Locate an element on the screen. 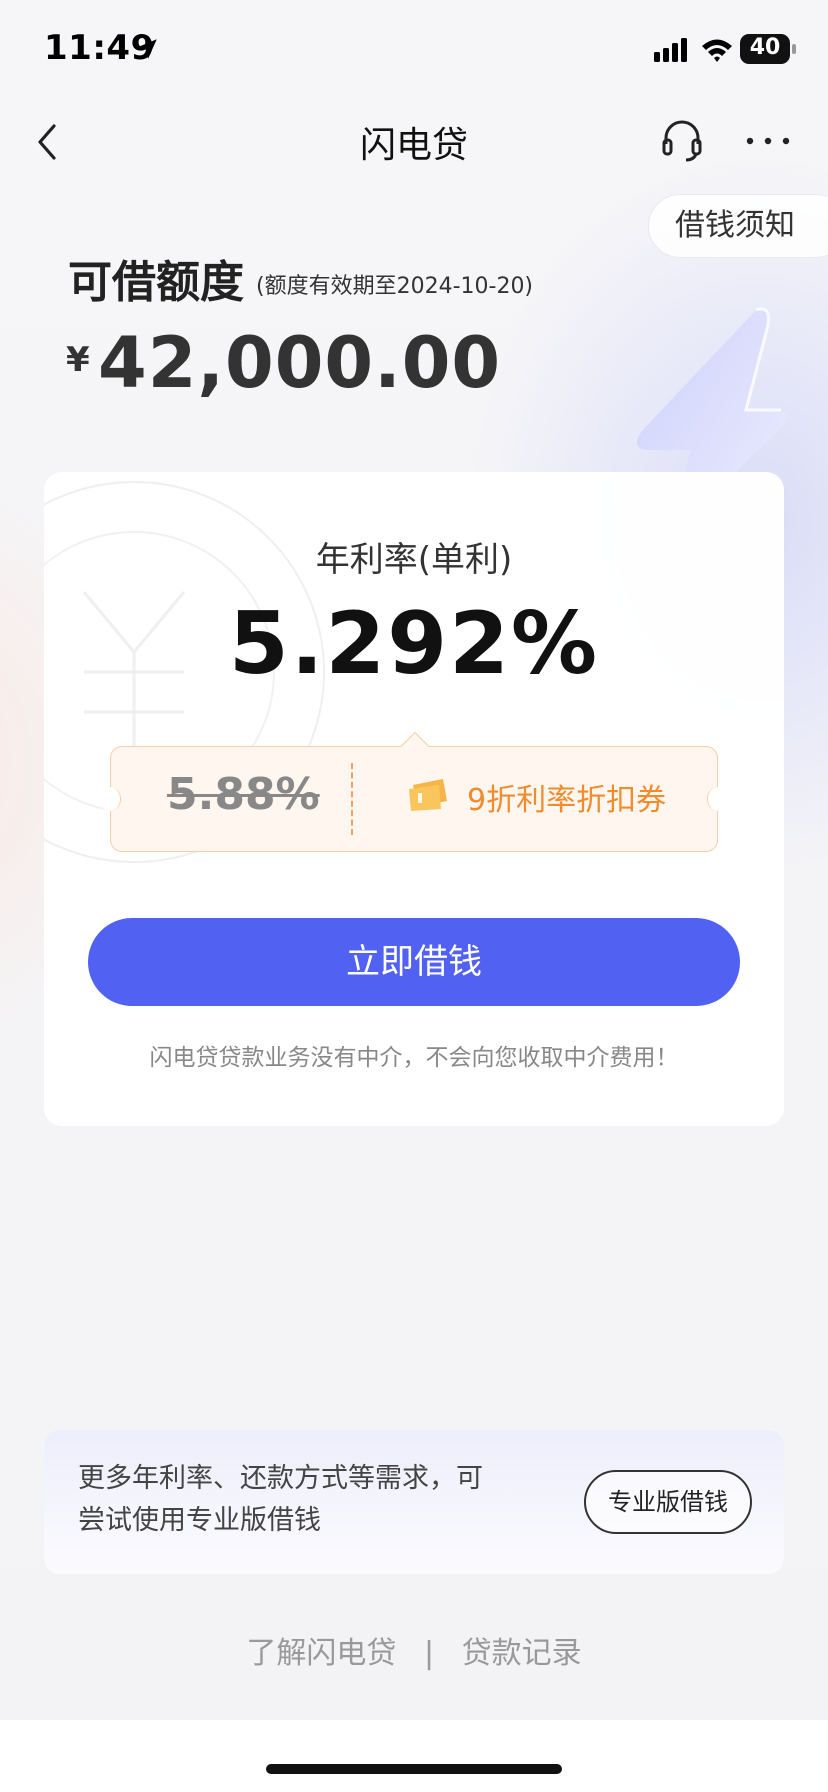 Image resolution: width=828 pixels, height=1792 pixels. pro-version-button: 专业版借钱 is located at coordinates (668, 1502).